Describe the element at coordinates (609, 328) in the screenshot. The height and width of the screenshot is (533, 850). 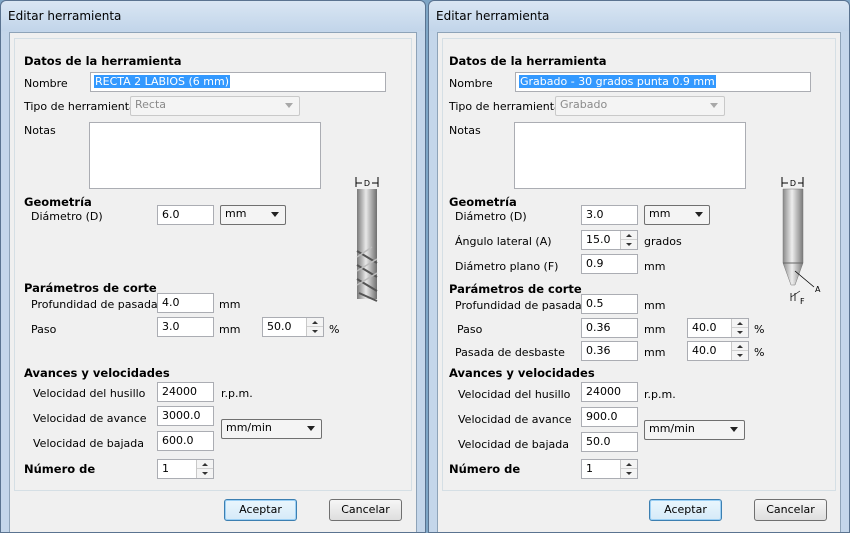
I see `stepover-input: 0.36` at that location.